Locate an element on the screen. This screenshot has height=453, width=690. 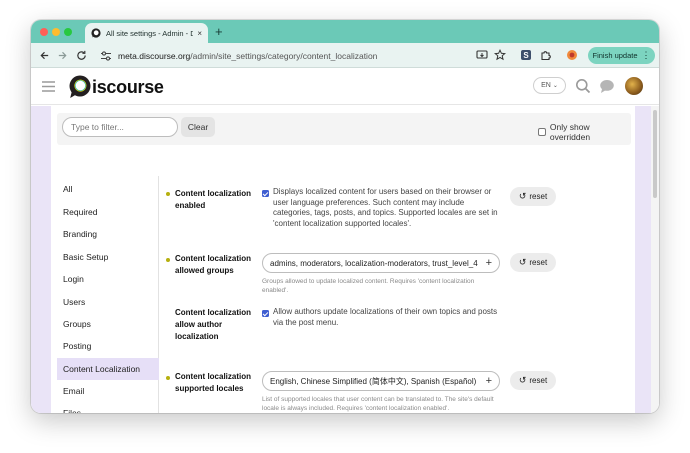
nav-item-content-localization: Content Localization is located at coordinates (108, 369).